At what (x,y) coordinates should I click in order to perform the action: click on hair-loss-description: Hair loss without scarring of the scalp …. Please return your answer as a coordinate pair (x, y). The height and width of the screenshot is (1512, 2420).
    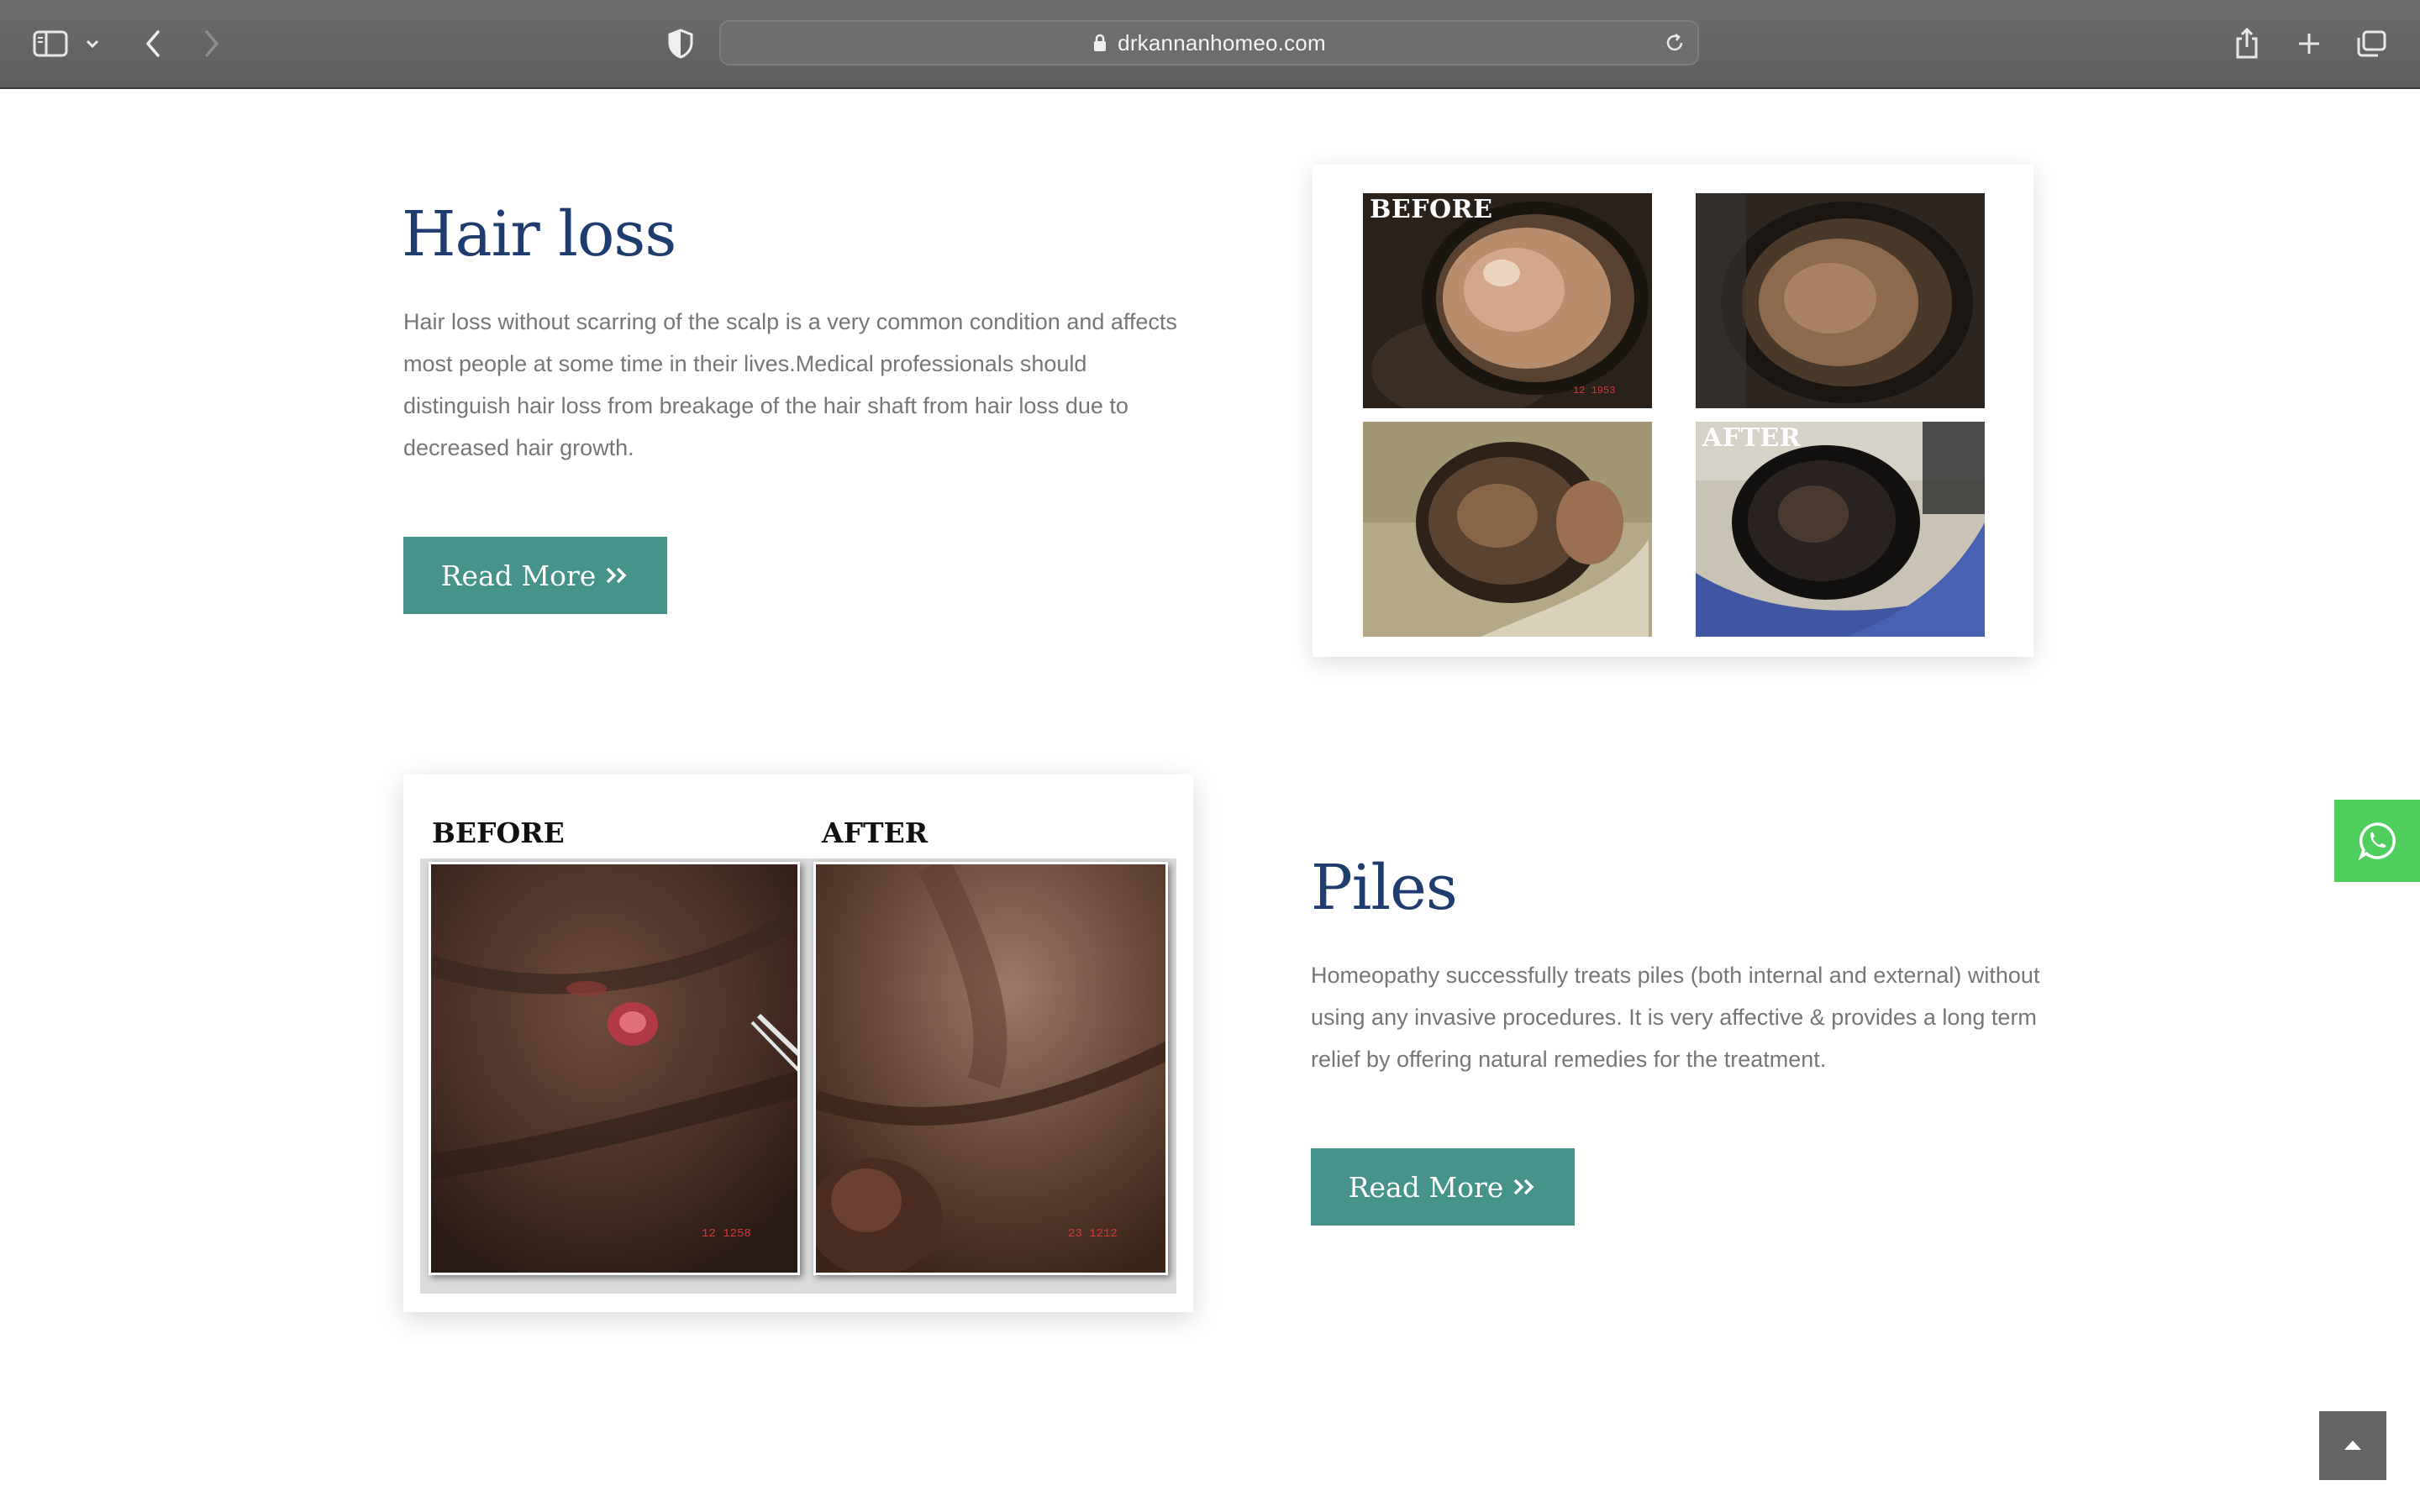
    Looking at the image, I should click on (790, 384).